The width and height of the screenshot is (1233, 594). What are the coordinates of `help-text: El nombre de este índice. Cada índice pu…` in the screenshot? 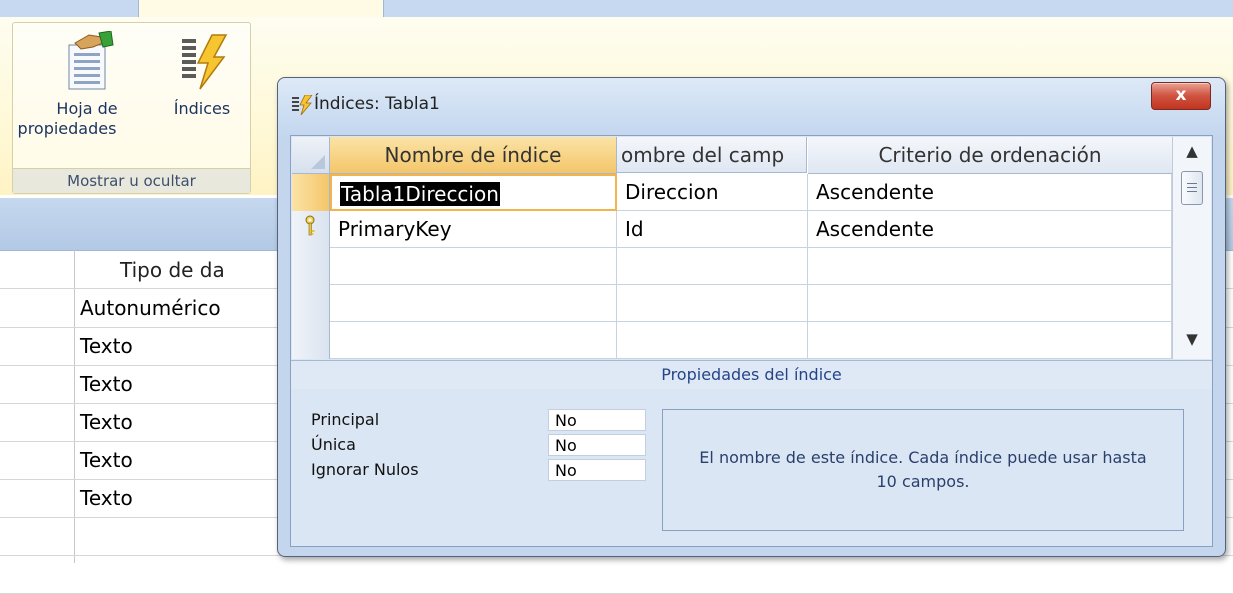 It's located at (923, 469).